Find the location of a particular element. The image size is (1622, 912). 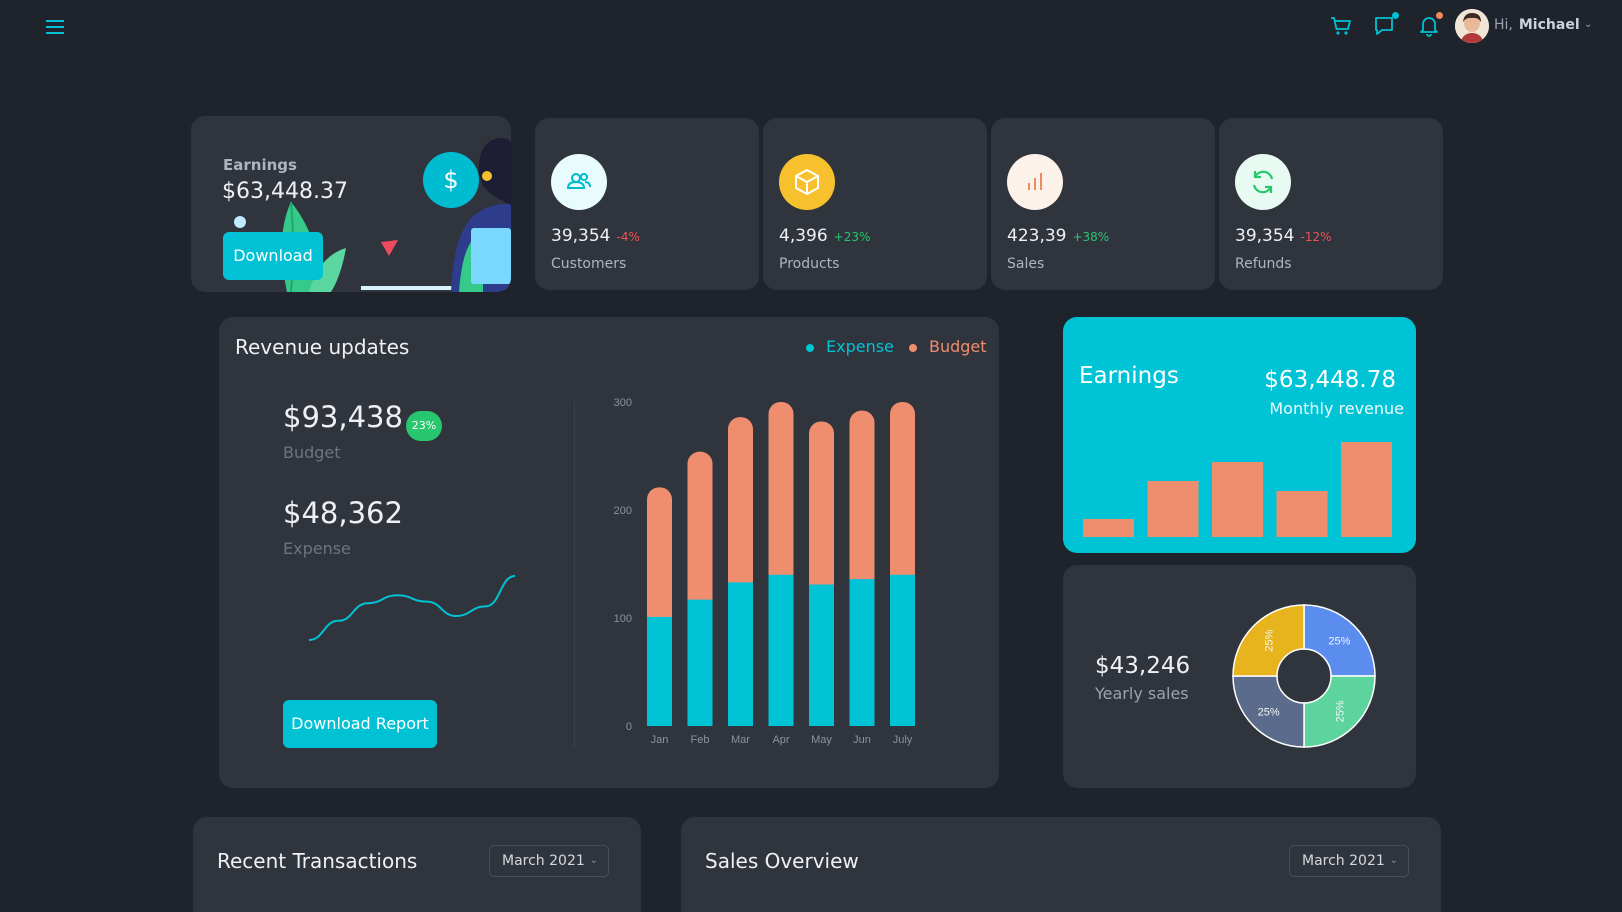

earnings-big-subtitle: Monthly revenue is located at coordinates (1336, 408).